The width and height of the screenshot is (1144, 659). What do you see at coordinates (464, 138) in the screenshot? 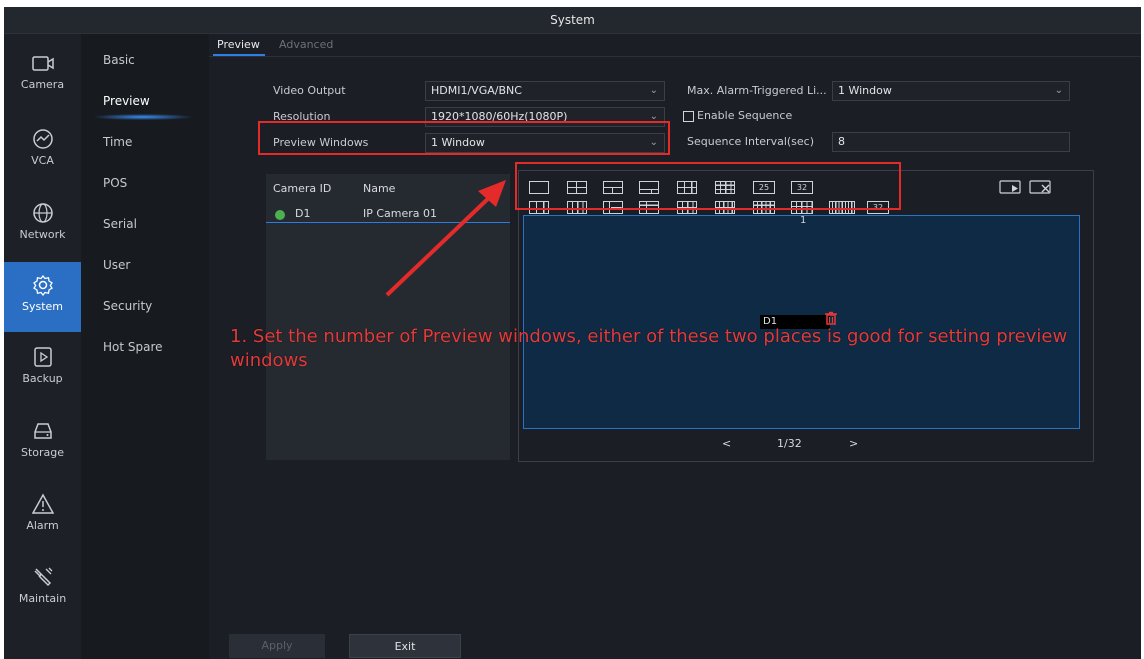
I see `preview-windows-highlight` at bounding box center [464, 138].